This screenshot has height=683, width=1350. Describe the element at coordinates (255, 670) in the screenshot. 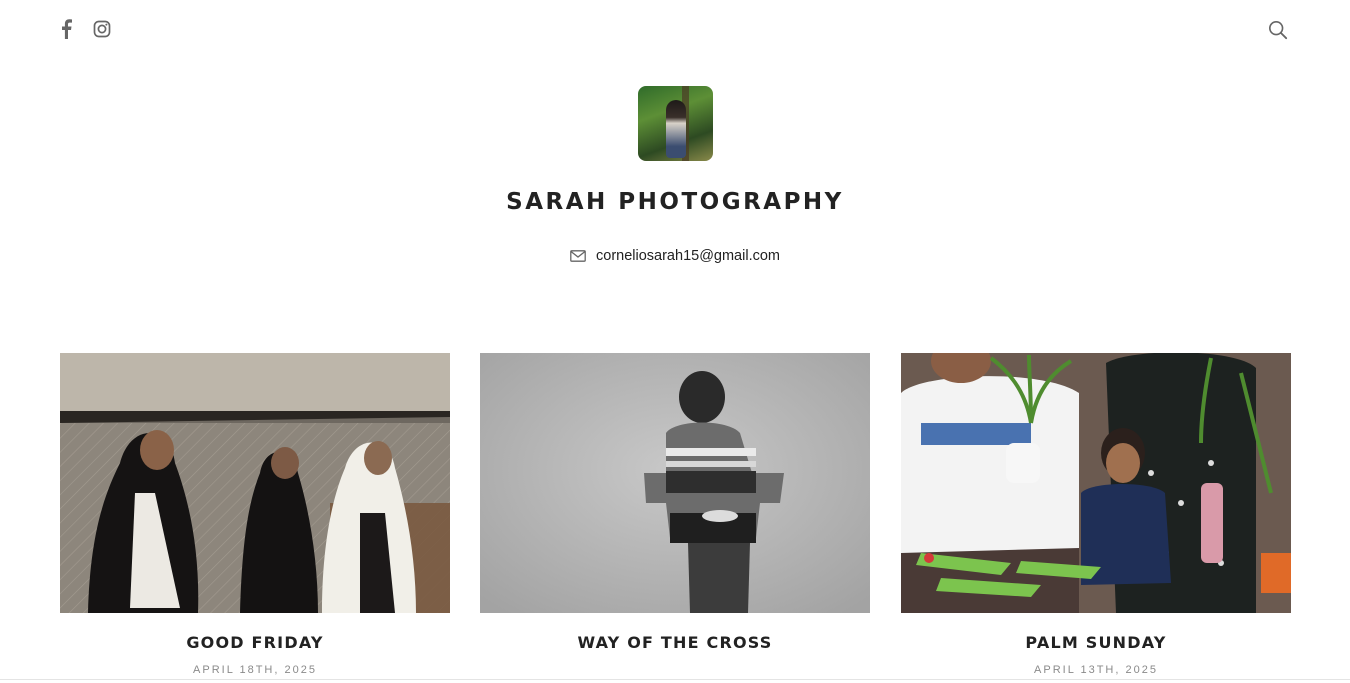

I see `post-date: APRIL 18TH, 2025` at that location.